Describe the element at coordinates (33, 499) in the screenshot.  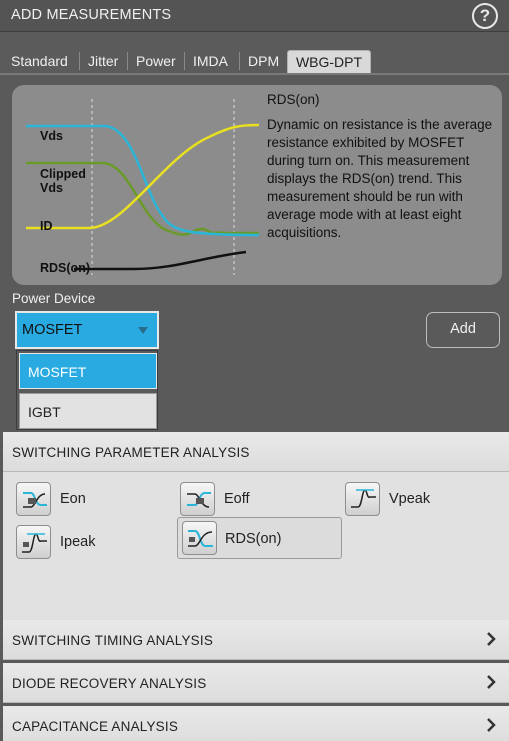
I see `eon-icon` at that location.